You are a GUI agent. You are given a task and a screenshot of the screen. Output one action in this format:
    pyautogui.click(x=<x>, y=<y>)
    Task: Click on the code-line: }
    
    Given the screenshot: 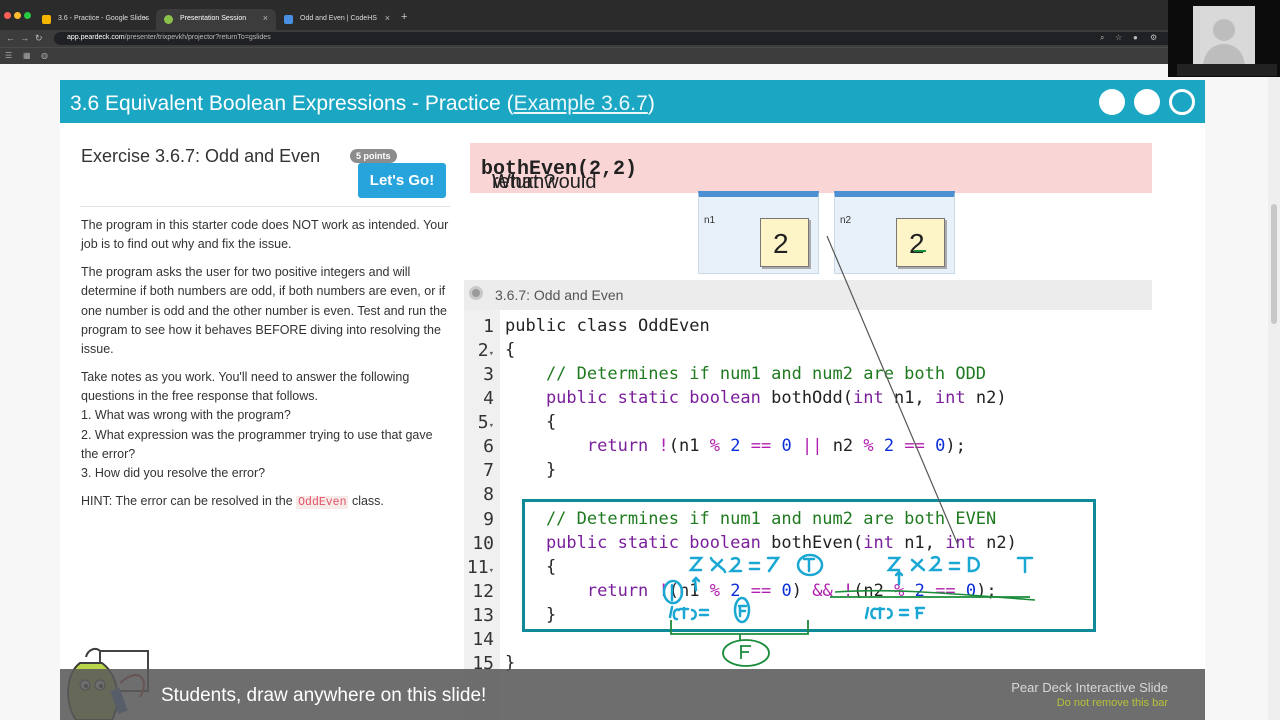 What is the action you would take?
    pyautogui.click(x=530, y=470)
    